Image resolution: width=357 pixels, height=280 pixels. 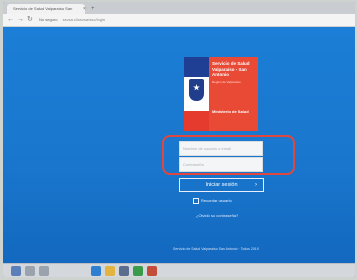 I want to click on not-secure-label: No seguro, so click(x=48, y=19).